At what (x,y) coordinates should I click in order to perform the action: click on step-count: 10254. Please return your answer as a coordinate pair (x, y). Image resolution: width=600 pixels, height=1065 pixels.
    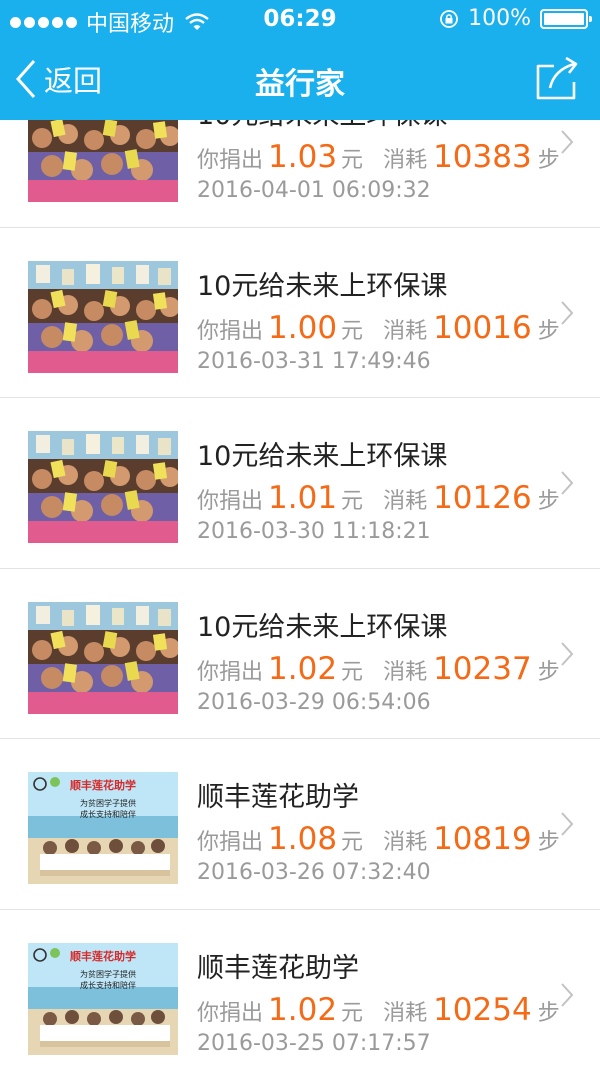
    Looking at the image, I should click on (482, 1009).